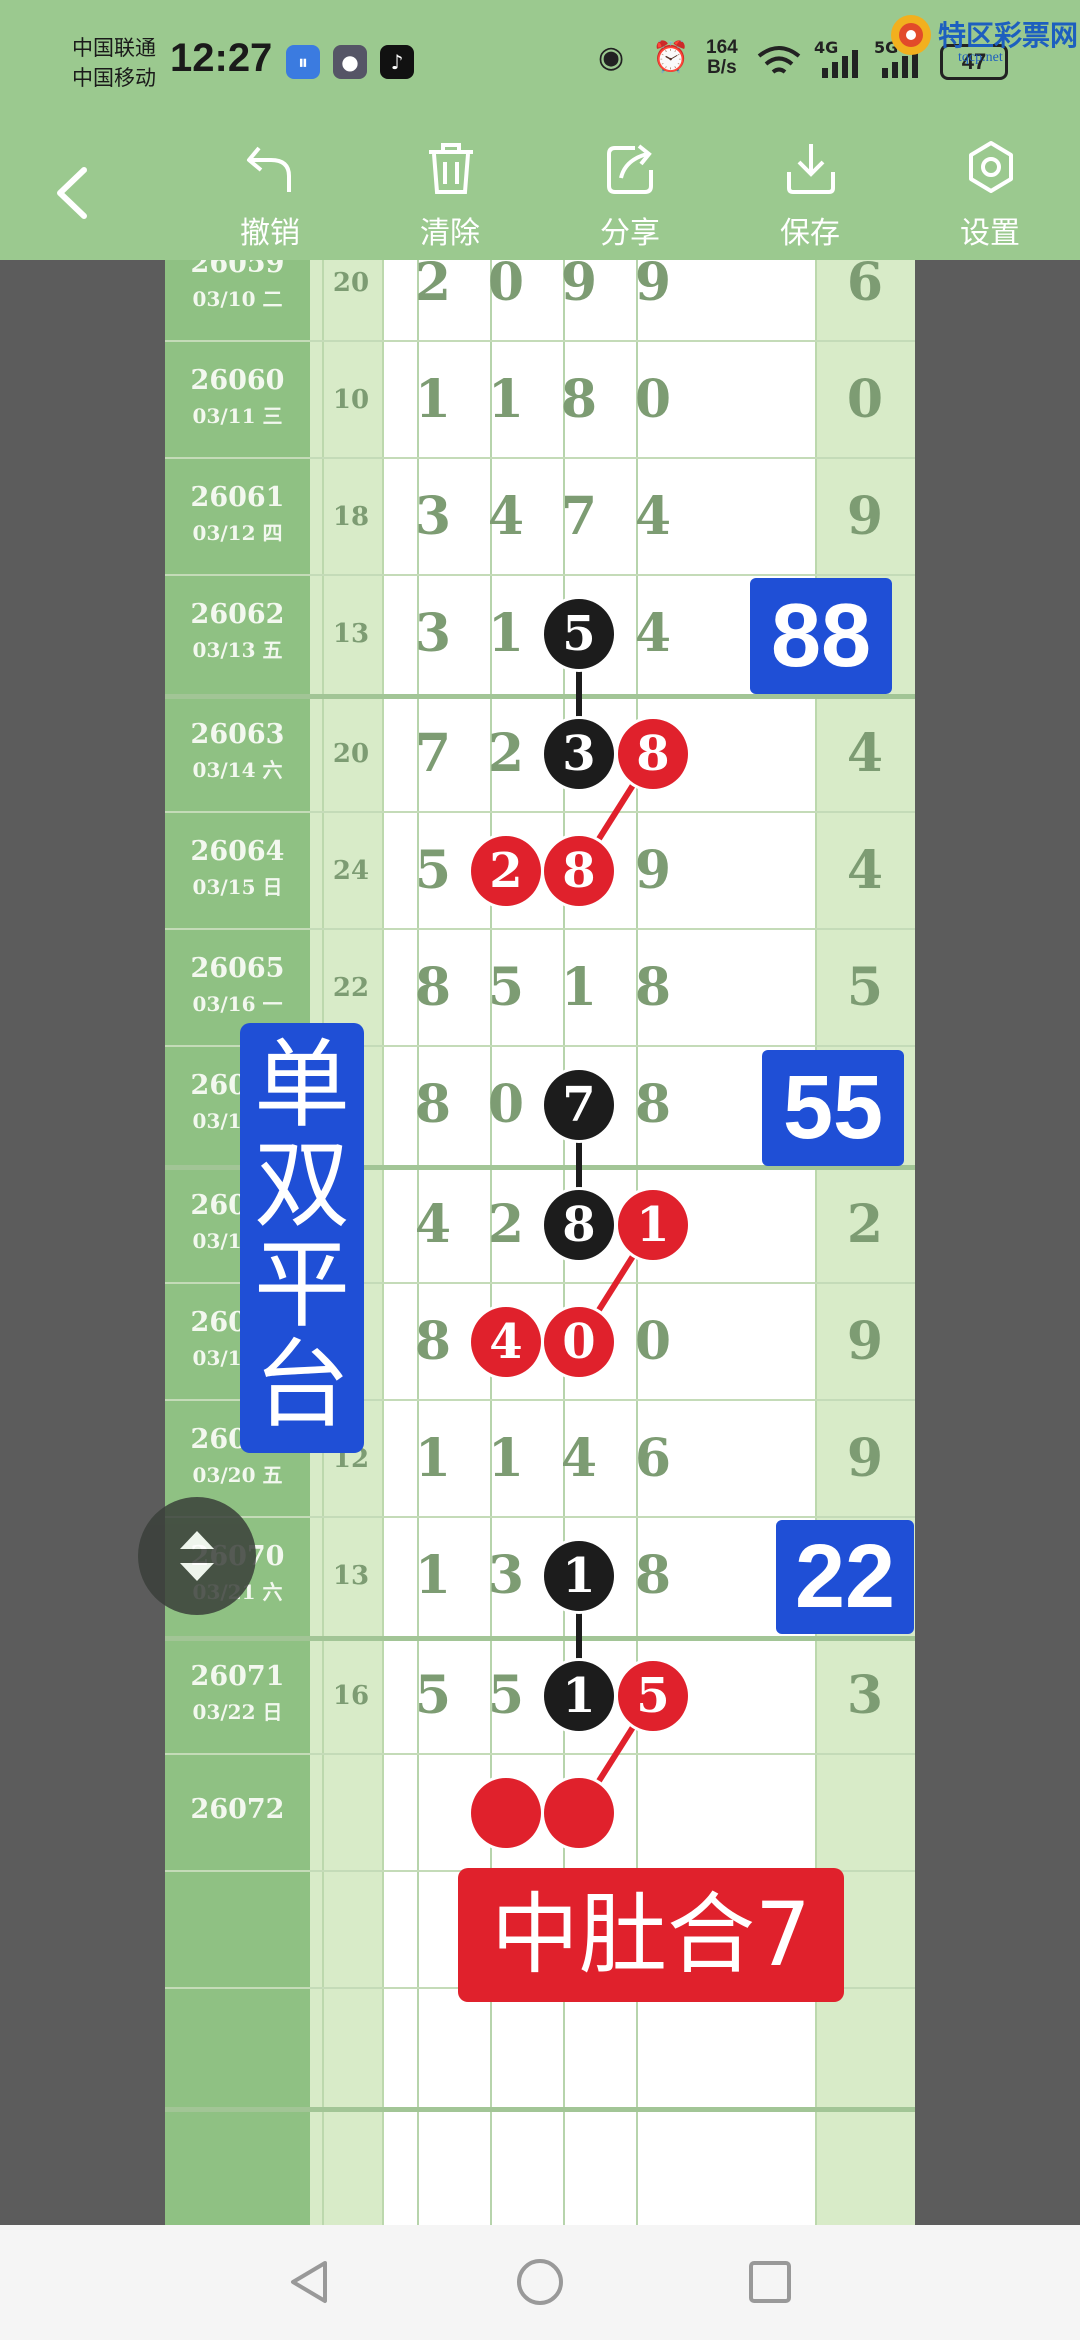 The width and height of the screenshot is (1080, 2340). I want to click on share-label: 分享, so click(630, 233).